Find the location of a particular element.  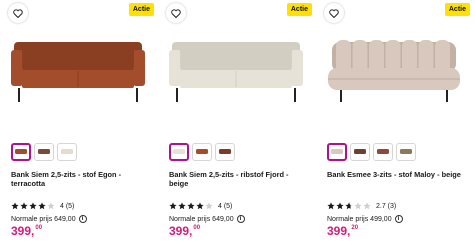

rating-text: 2.7 (3) is located at coordinates (386, 206).